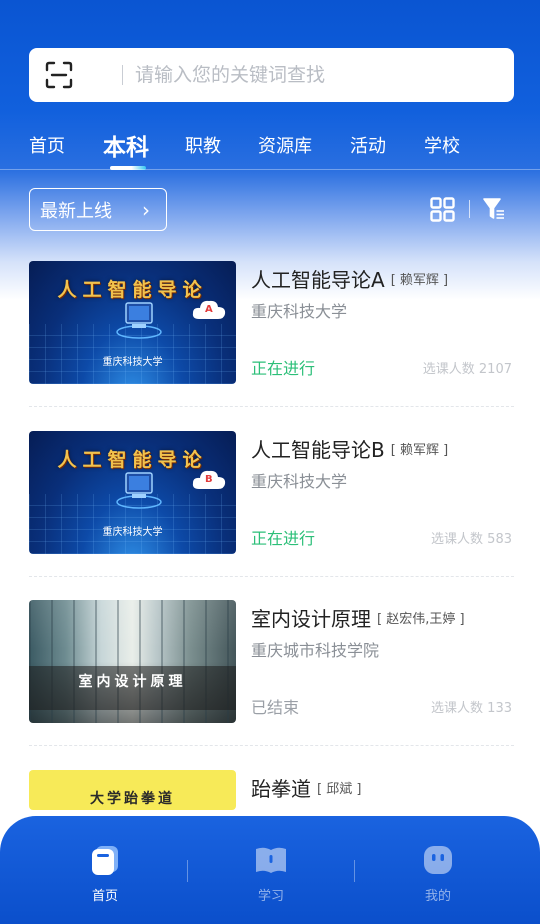 This screenshot has width=540, height=924. Describe the element at coordinates (339, 789) in the screenshot. I see `course-teacher: [ 邱斌 ]` at that location.